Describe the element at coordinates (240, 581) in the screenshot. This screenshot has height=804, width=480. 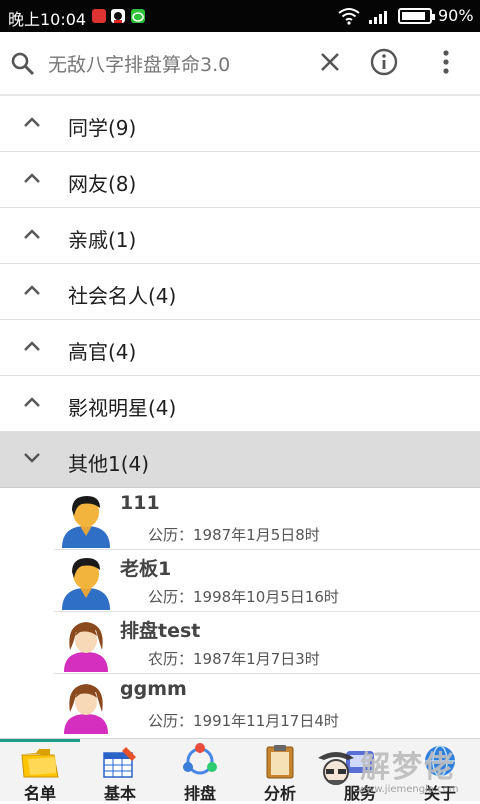
I see `contact-row: 老板1 公历：1998年10月5日16时` at that location.